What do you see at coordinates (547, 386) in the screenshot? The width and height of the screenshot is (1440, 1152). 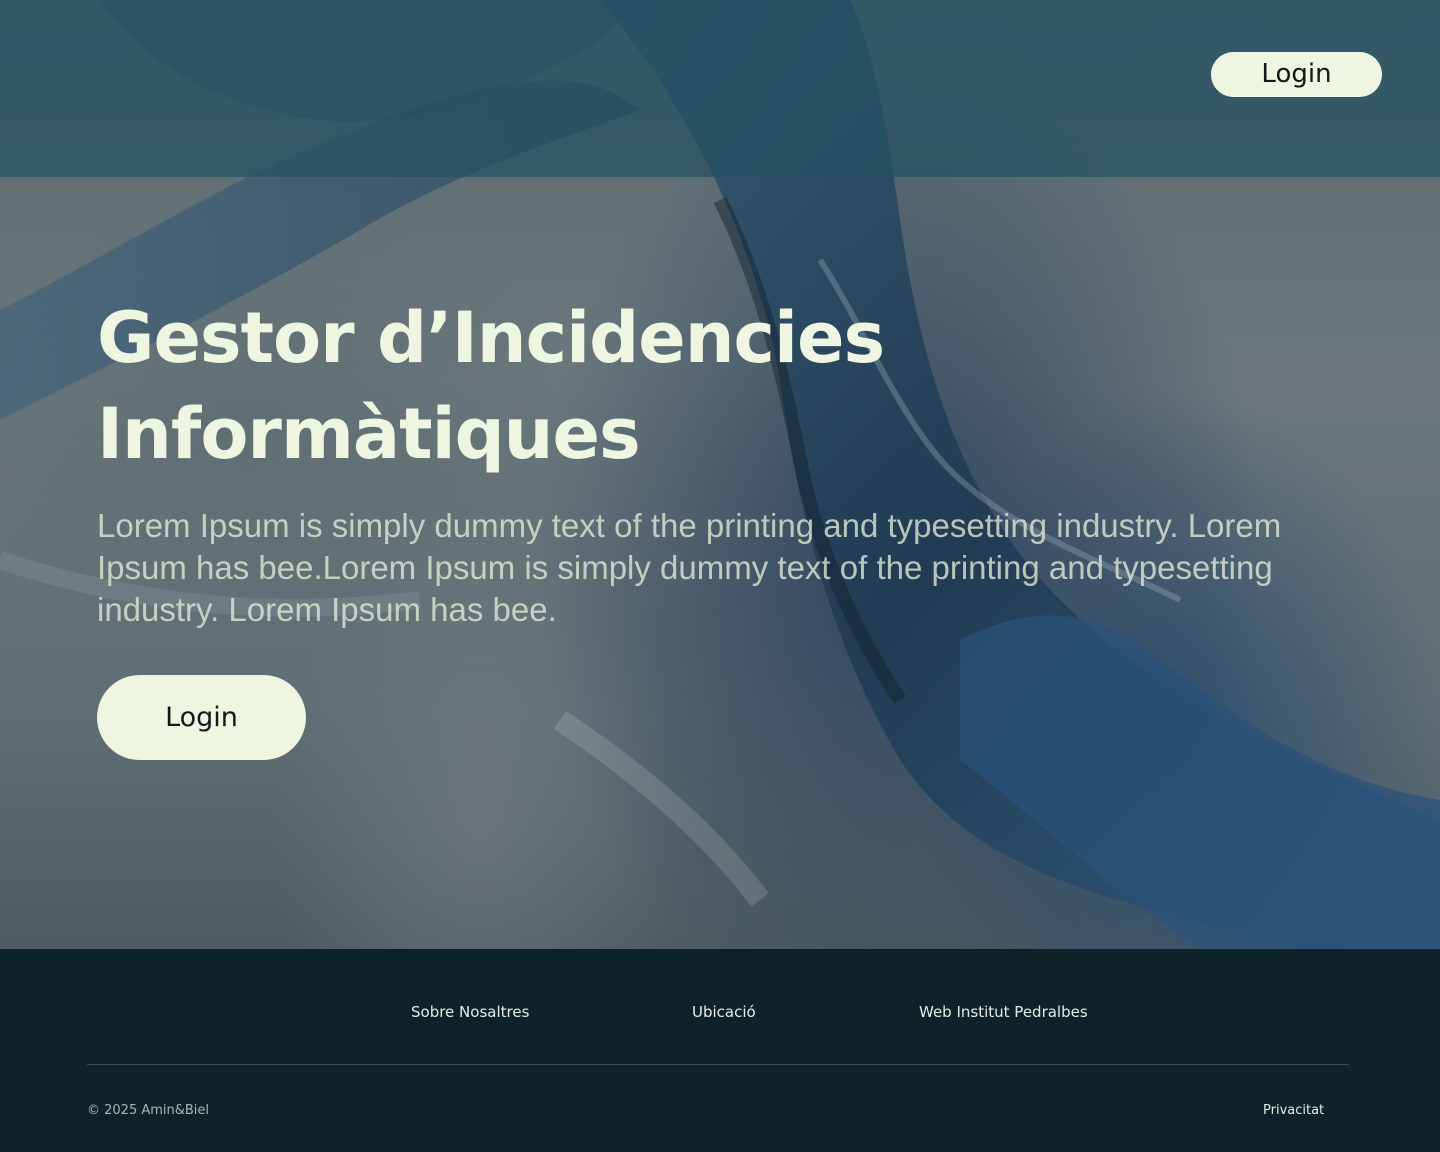 I see `page-title: Gestor d’Incidencies Informàtiques` at bounding box center [547, 386].